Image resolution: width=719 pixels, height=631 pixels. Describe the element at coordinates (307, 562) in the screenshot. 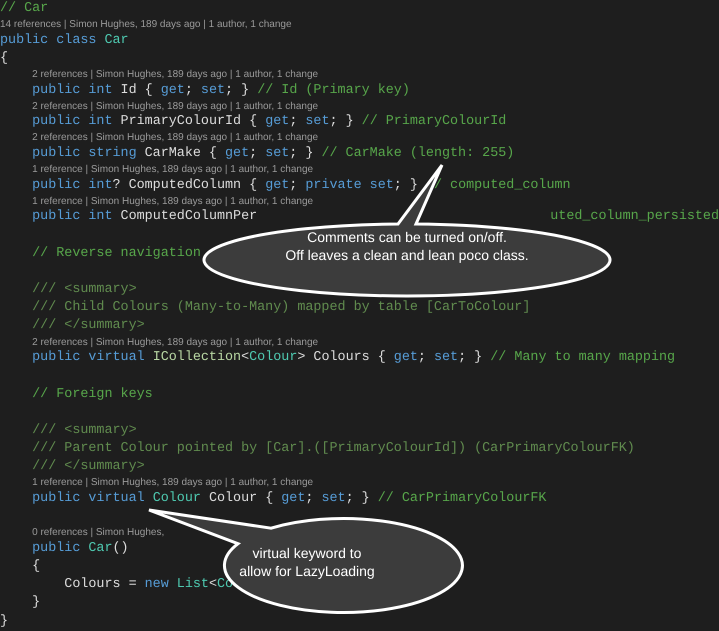

I see `callout-text: virtual keyword to allow for LazyLoading` at that location.